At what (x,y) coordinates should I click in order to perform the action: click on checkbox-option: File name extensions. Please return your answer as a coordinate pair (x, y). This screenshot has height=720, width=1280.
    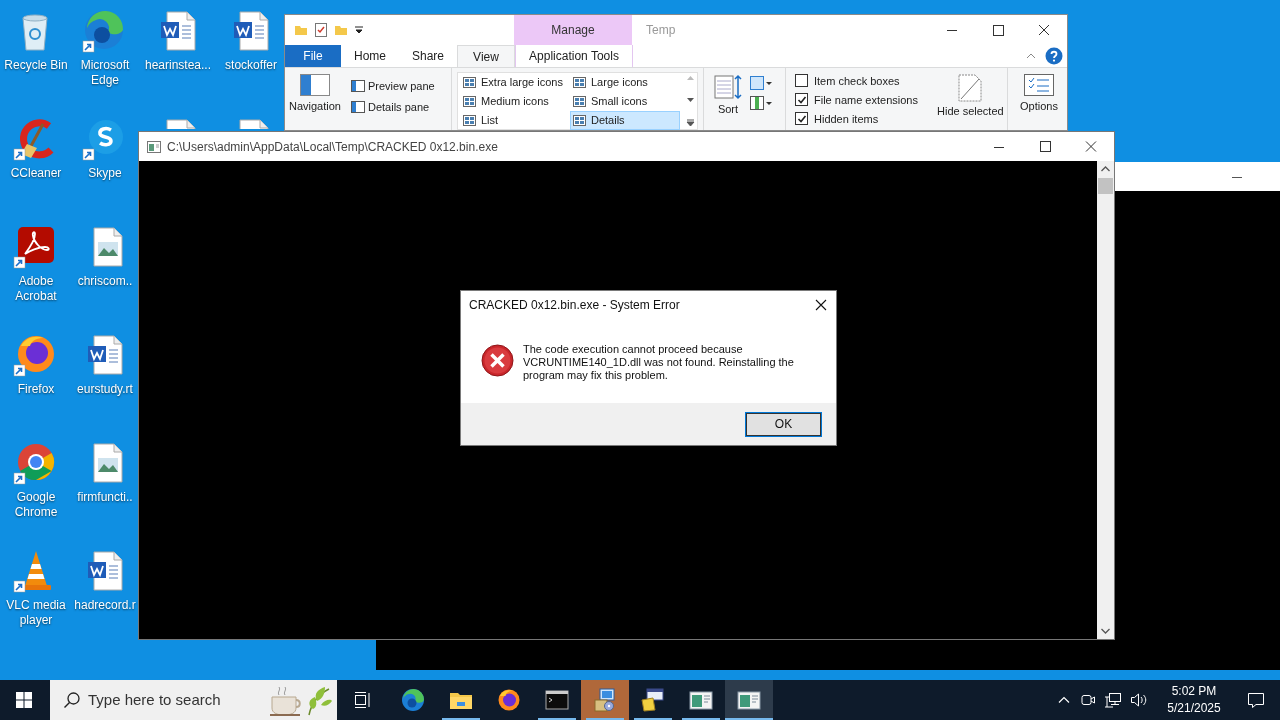
    Looking at the image, I should click on (866, 99).